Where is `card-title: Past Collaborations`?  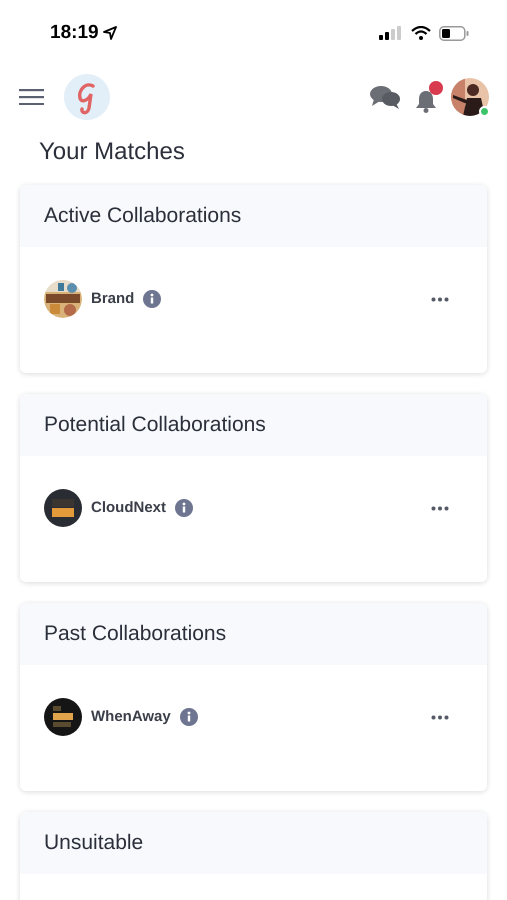 card-title: Past Collaborations is located at coordinates (135, 634).